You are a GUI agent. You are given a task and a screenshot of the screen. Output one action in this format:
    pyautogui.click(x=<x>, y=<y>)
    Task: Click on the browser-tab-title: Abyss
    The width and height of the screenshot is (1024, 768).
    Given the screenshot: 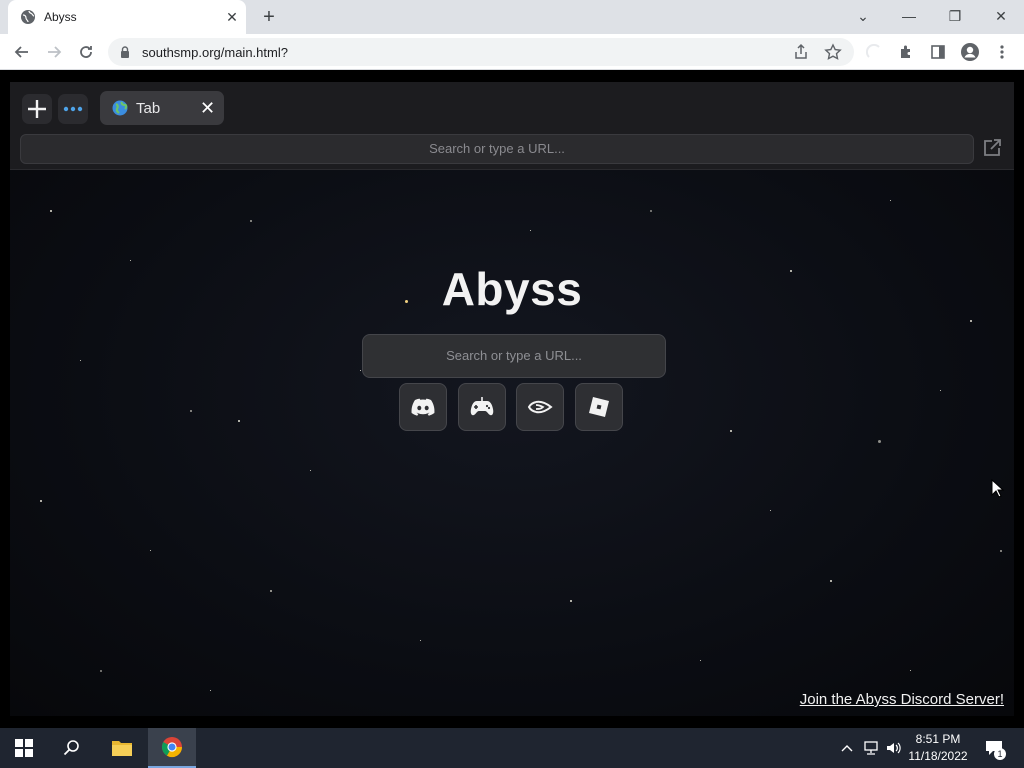 What is the action you would take?
    pyautogui.click(x=60, y=17)
    